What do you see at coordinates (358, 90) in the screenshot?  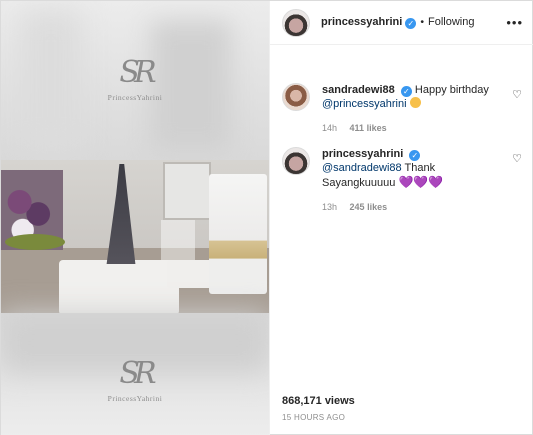 I see `comment-username: sandradewi88` at bounding box center [358, 90].